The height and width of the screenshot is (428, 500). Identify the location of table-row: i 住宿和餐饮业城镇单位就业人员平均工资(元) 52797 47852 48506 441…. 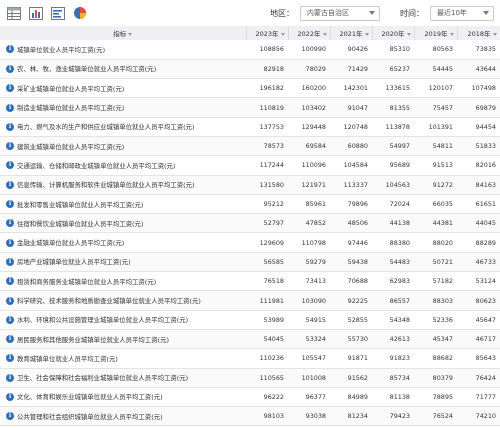
(250, 223).